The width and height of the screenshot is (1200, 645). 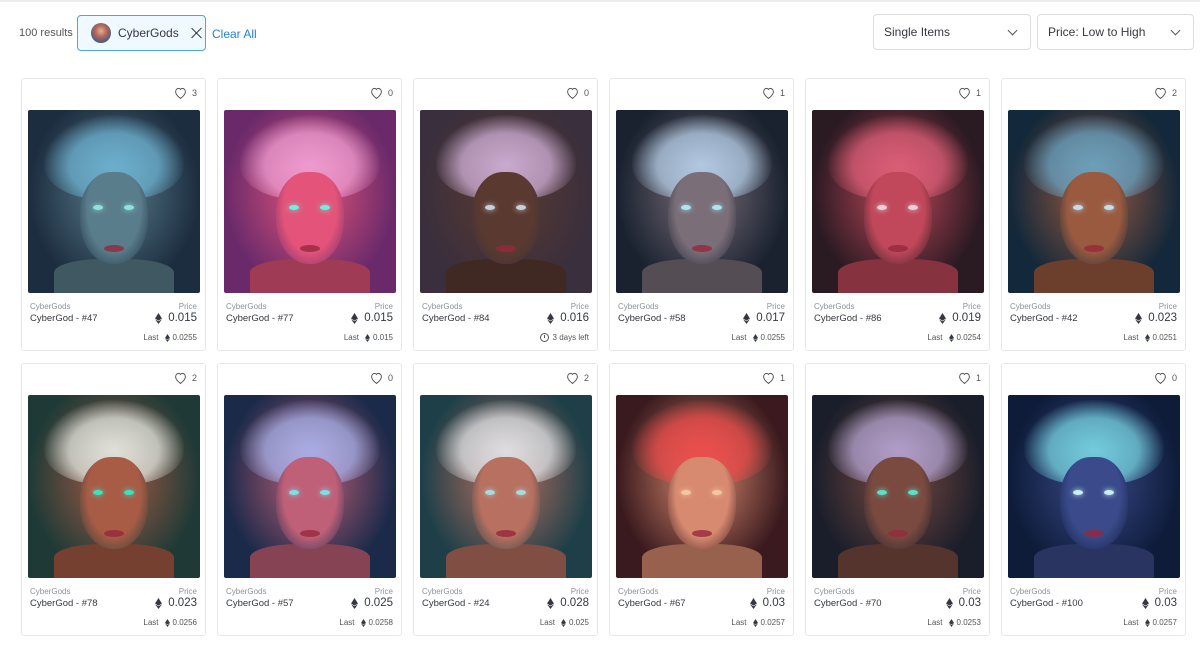 What do you see at coordinates (260, 603) in the screenshot?
I see `asset-name: CyberGod - #57` at bounding box center [260, 603].